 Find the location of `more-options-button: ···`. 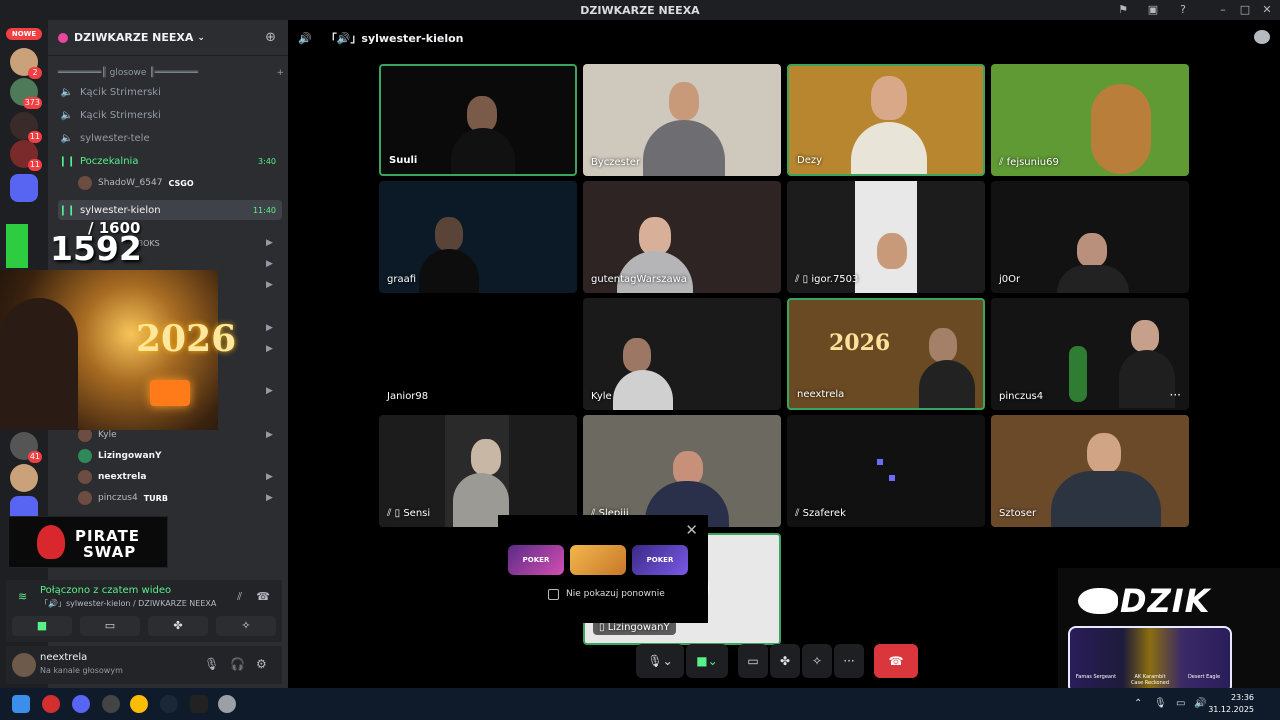

more-options-button: ··· is located at coordinates (849, 661).